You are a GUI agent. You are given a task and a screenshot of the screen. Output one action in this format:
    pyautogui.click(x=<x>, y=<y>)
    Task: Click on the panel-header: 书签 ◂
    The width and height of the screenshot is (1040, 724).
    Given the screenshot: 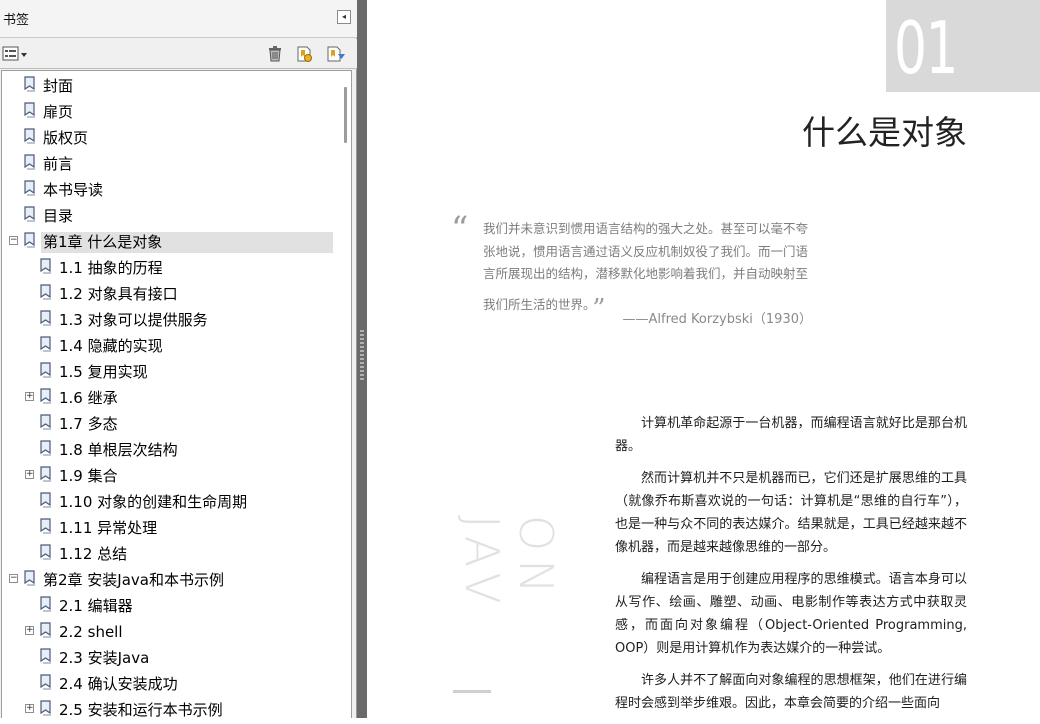 What is the action you would take?
    pyautogui.click(x=178, y=19)
    